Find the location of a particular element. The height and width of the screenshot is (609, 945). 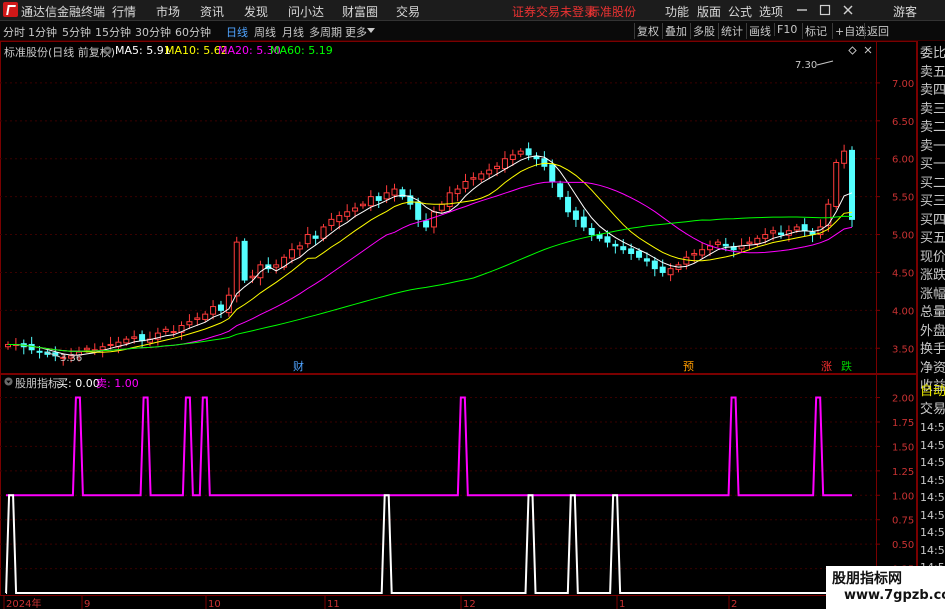

period-more: 更多 is located at coordinates (356, 32).